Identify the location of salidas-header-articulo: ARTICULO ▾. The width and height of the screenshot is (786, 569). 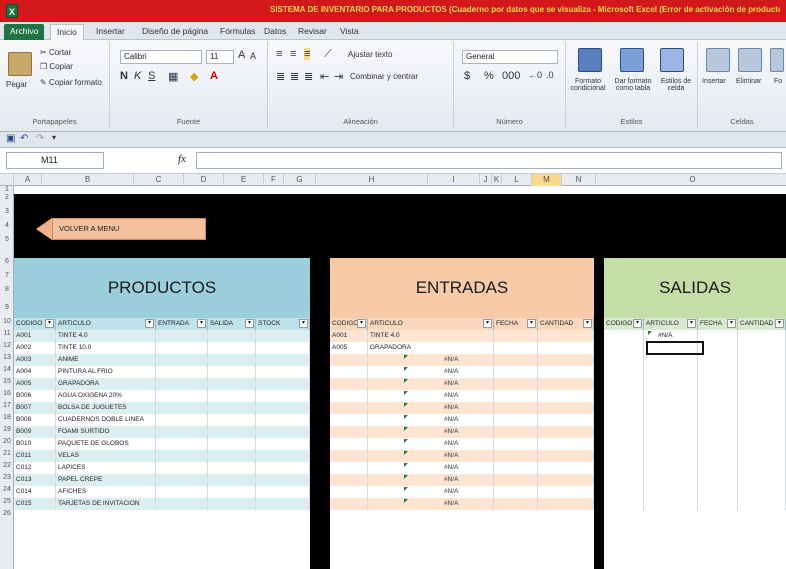
(671, 324).